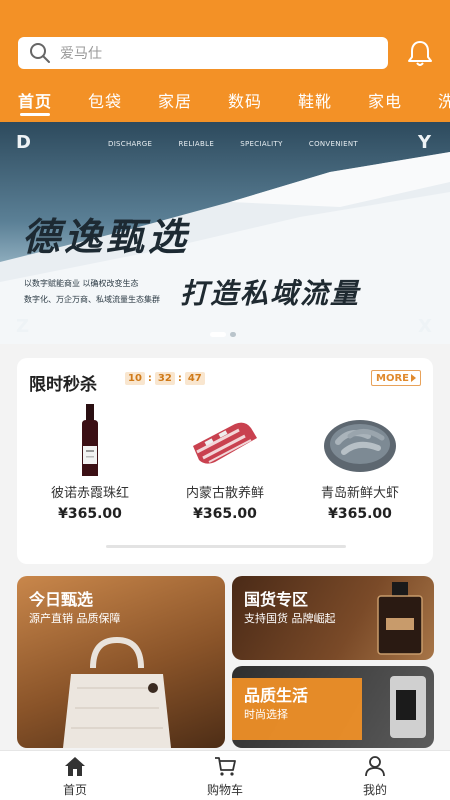 This screenshot has width=450, height=800. What do you see at coordinates (233, 144) in the screenshot?
I see `banner-keywords: DISCHARGE RELIABLE SPECIALITY CONVENIENT` at bounding box center [233, 144].